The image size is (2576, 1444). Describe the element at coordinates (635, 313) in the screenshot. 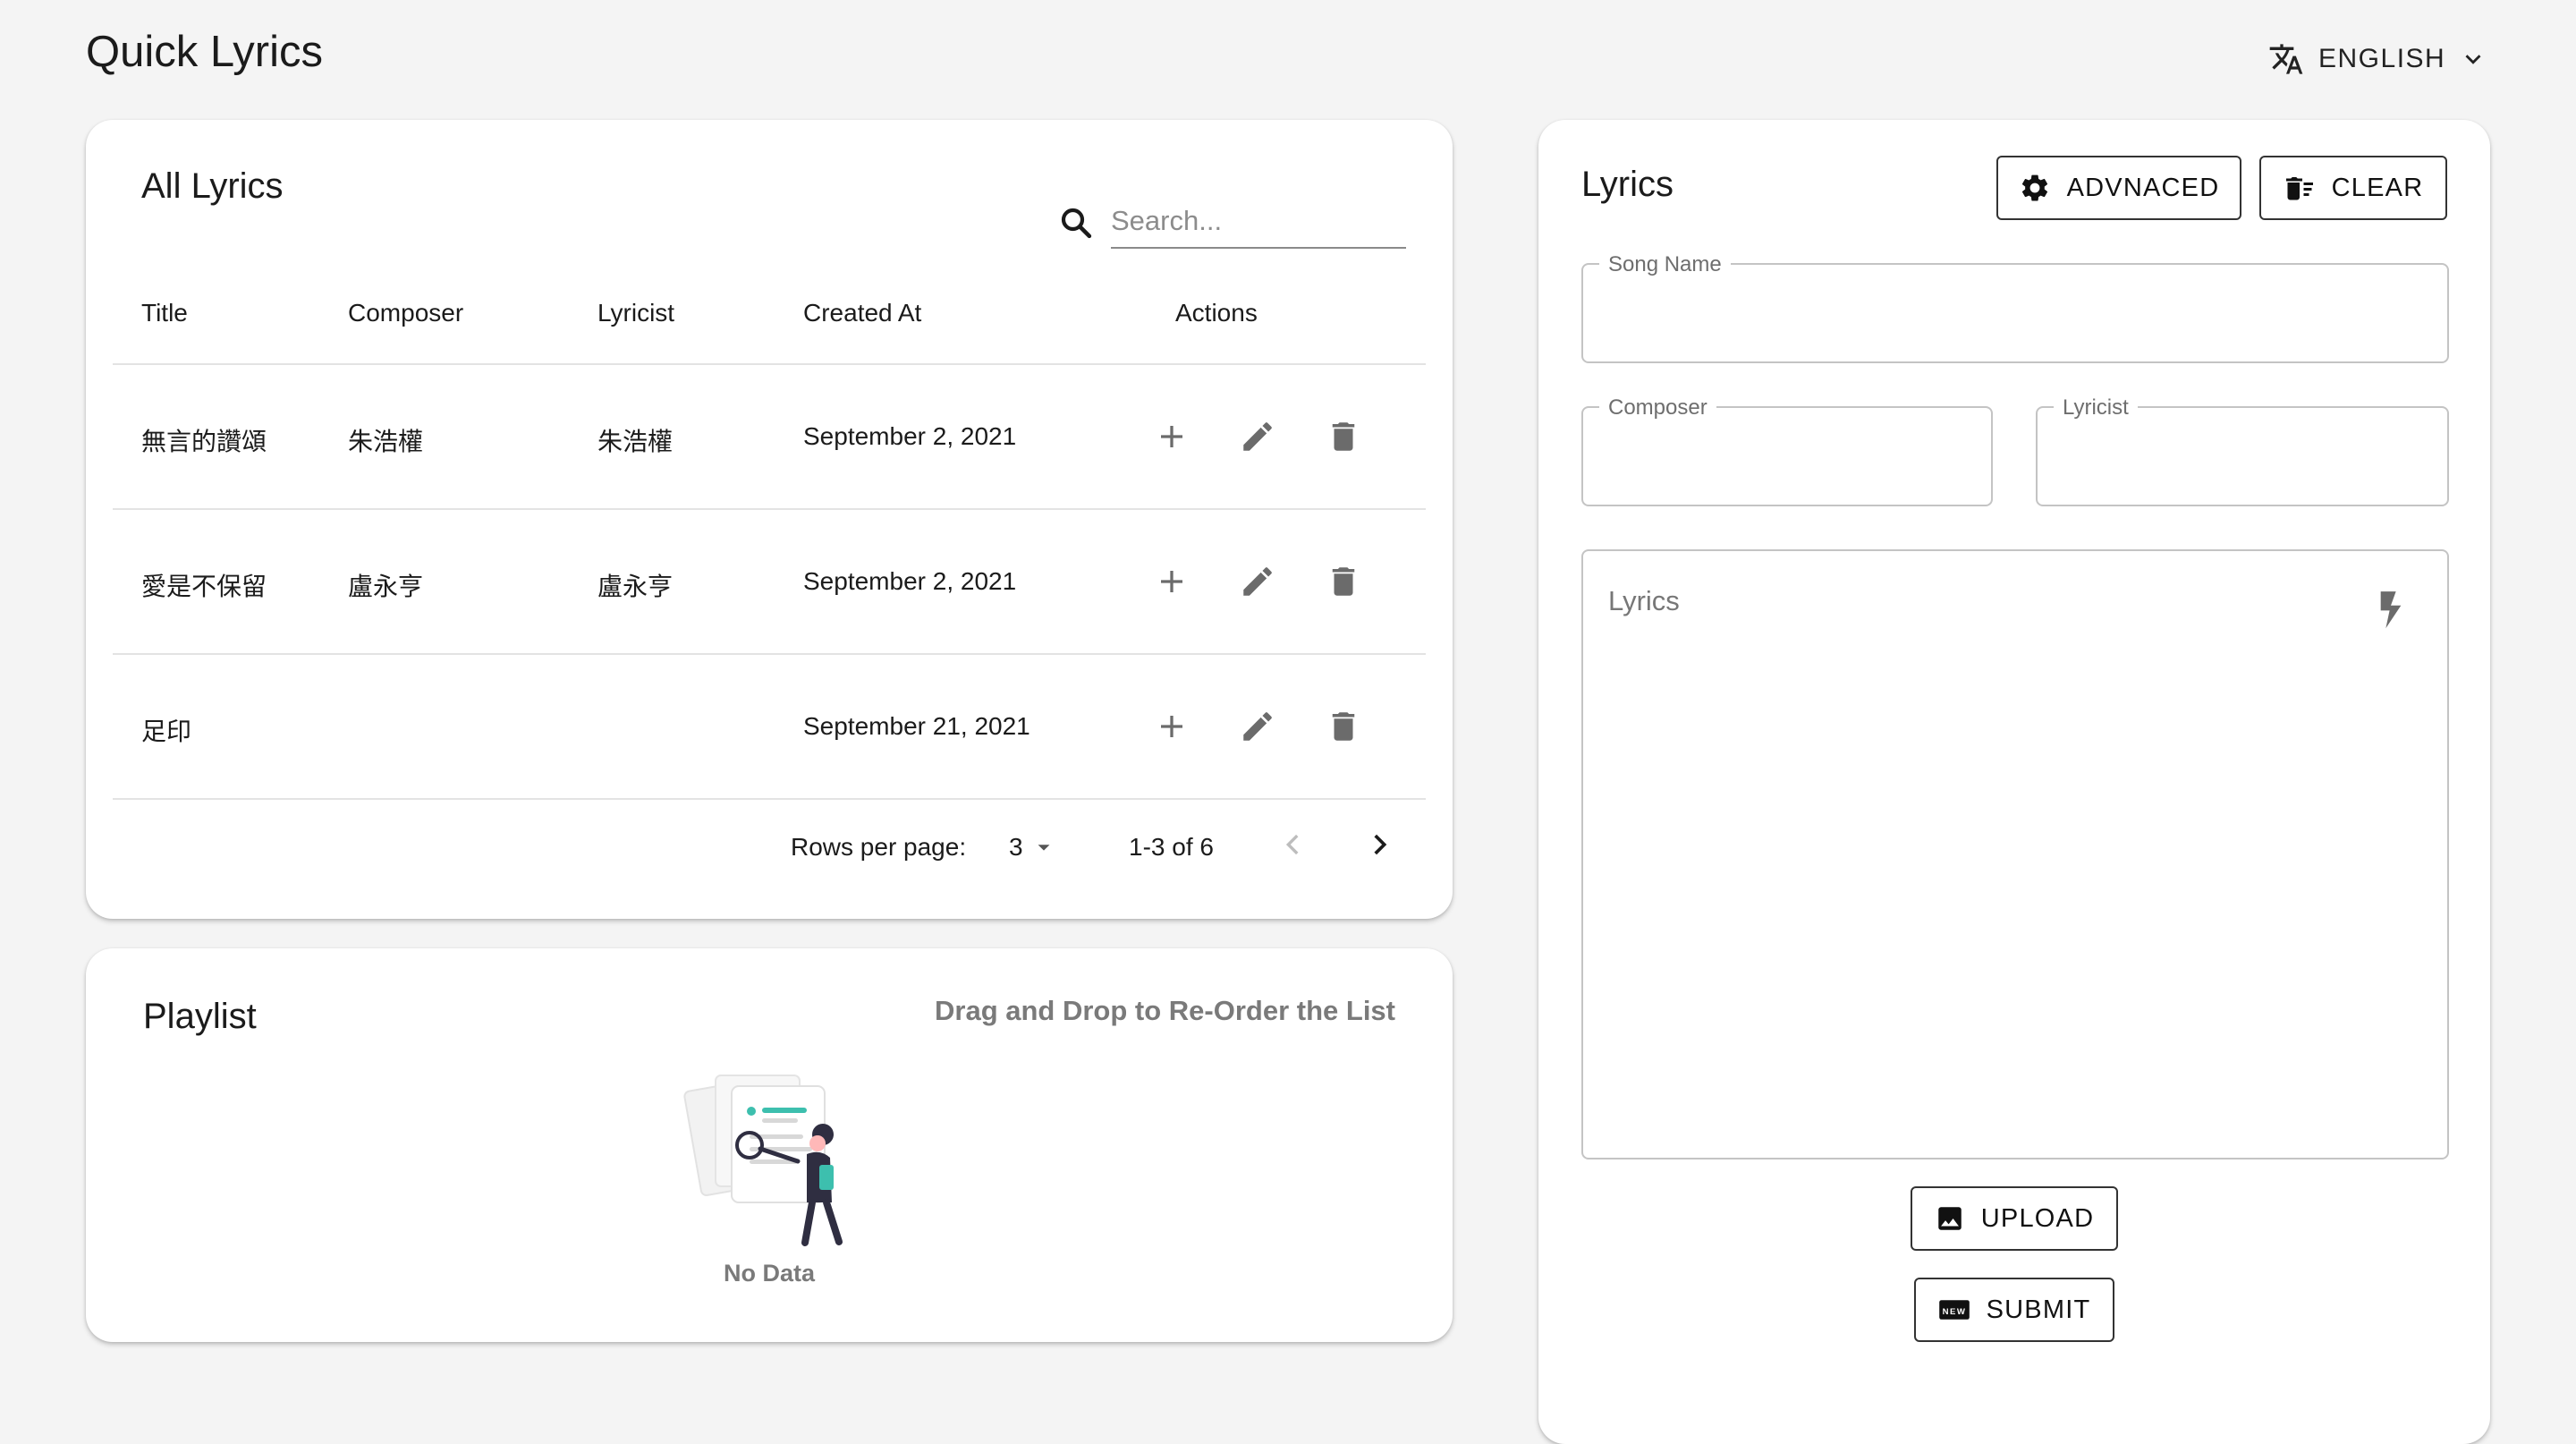

I see `column-header-lyricist: Lyricist` at that location.